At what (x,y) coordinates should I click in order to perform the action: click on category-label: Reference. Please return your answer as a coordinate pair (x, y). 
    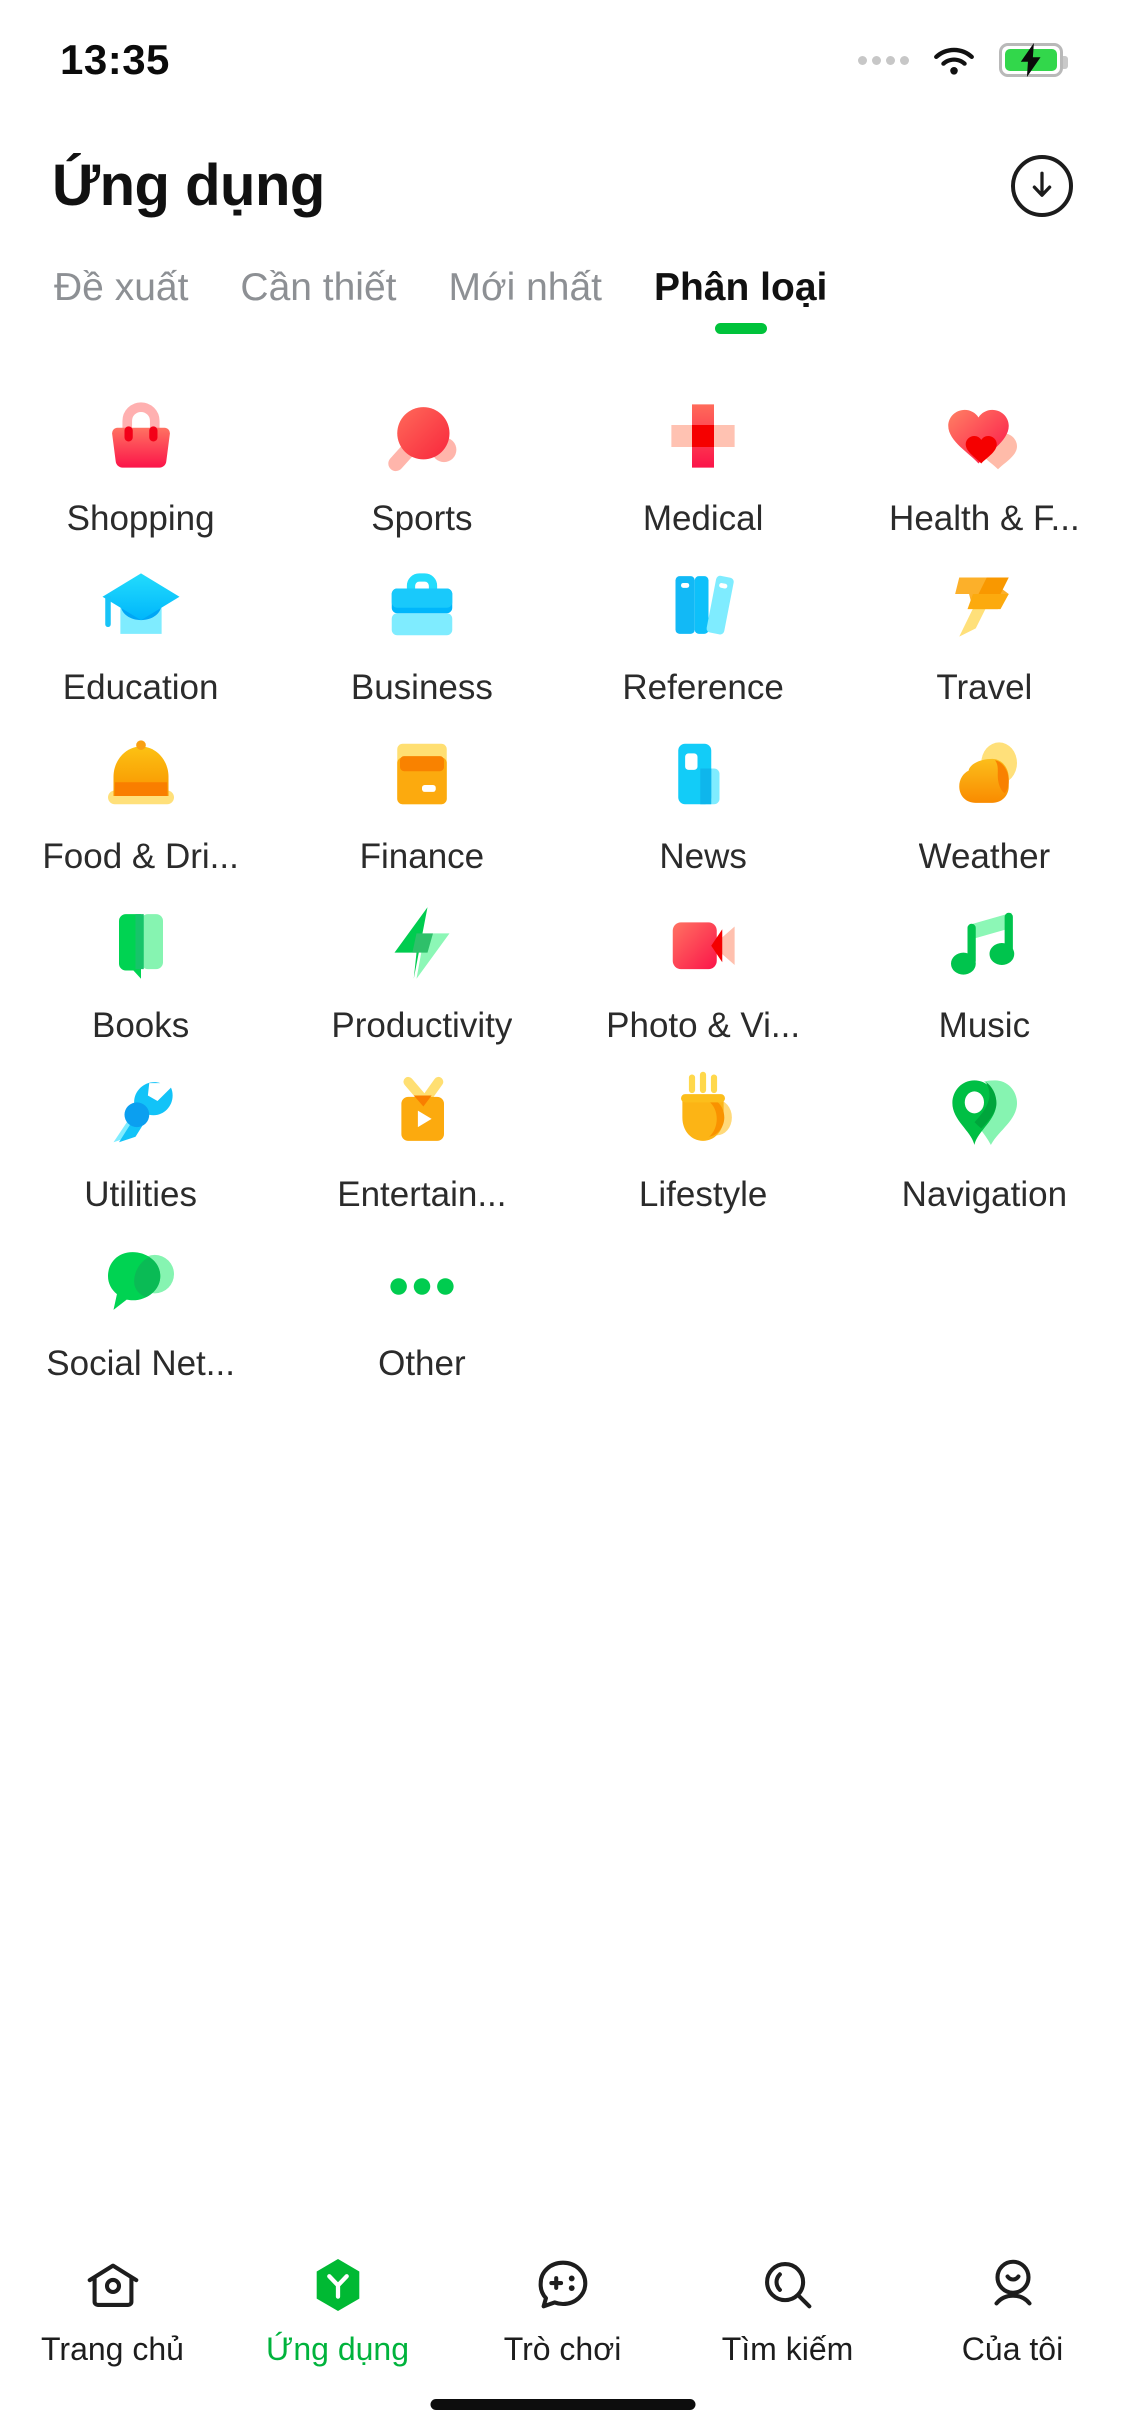
    Looking at the image, I should click on (703, 687).